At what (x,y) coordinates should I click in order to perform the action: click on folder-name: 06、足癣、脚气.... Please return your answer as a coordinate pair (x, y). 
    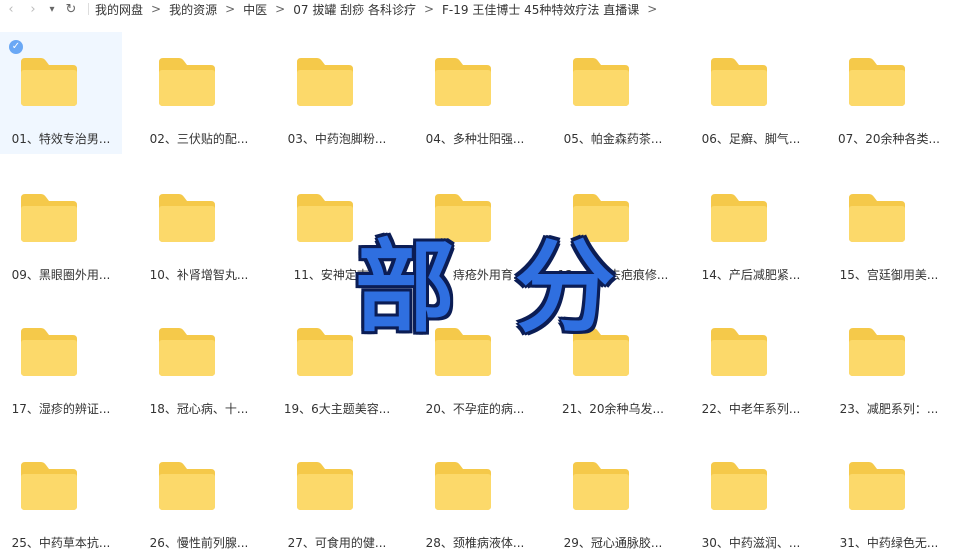
    Looking at the image, I should click on (751, 139).